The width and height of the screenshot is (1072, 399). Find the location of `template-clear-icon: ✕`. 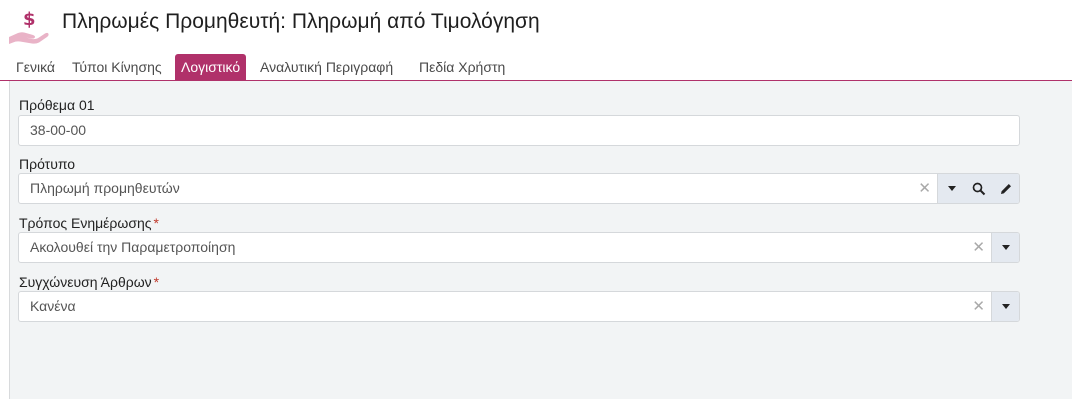

template-clear-icon: ✕ is located at coordinates (924, 188).